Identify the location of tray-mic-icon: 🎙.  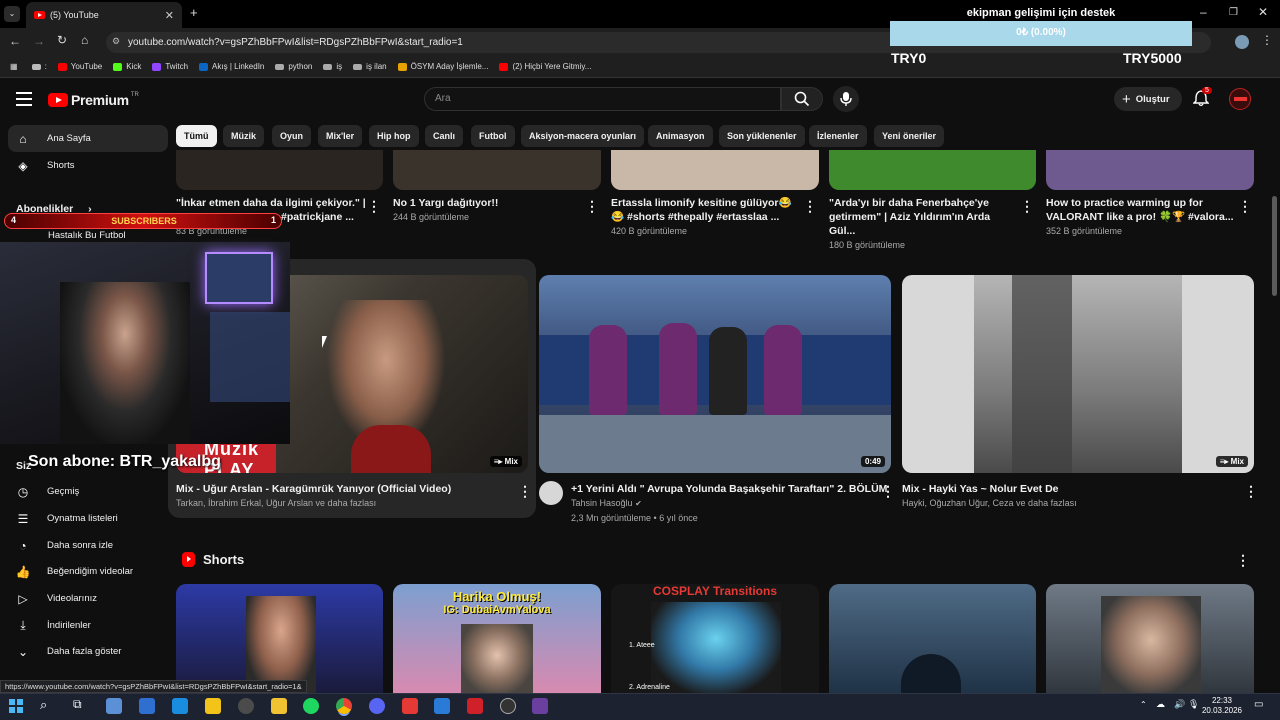
(1193, 704).